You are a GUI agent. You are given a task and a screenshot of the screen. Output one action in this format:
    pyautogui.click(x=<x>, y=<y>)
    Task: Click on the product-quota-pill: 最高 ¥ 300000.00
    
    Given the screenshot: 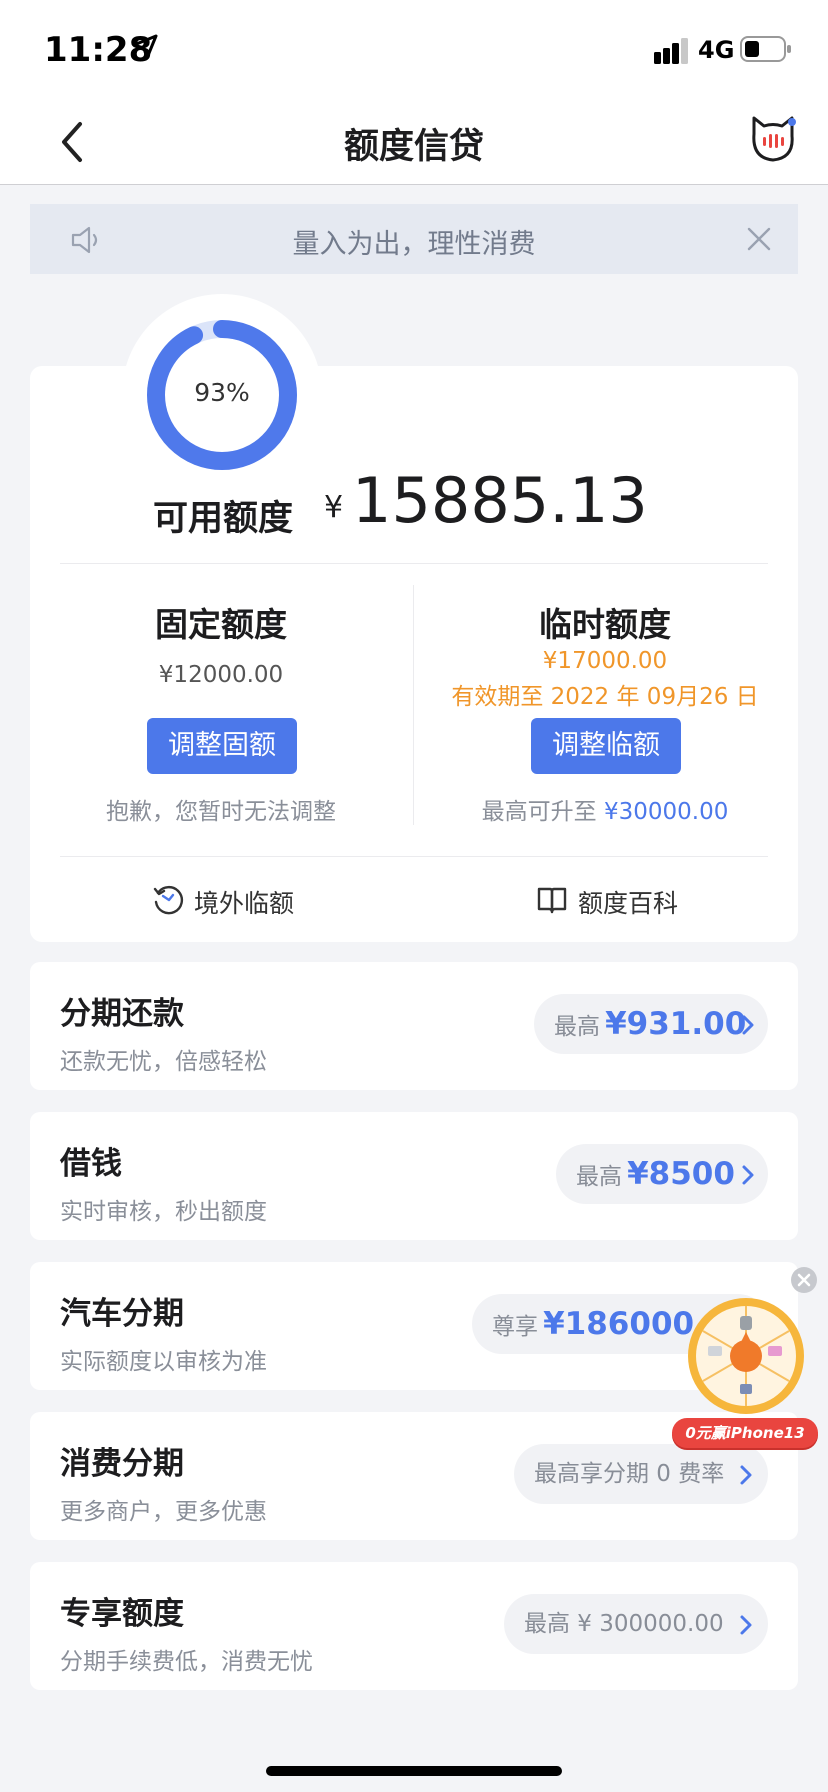 What is the action you would take?
    pyautogui.click(x=636, y=1624)
    